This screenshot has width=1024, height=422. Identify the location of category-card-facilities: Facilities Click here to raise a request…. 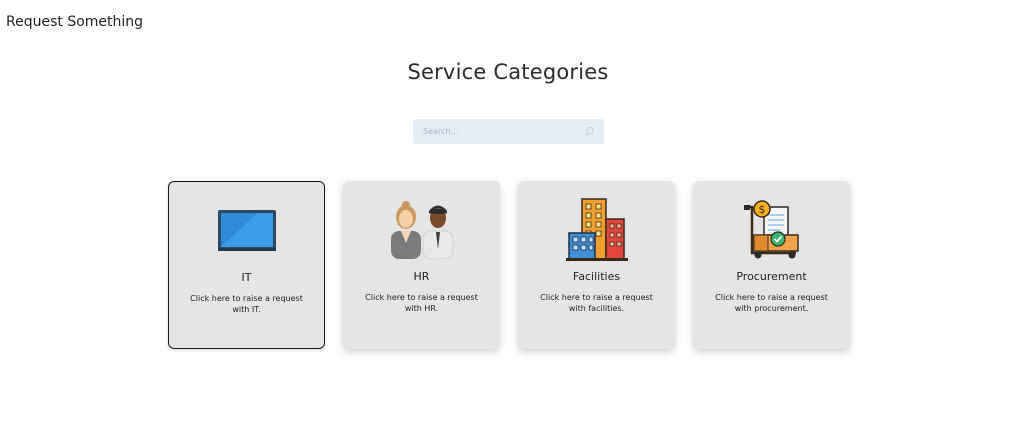
(596, 265).